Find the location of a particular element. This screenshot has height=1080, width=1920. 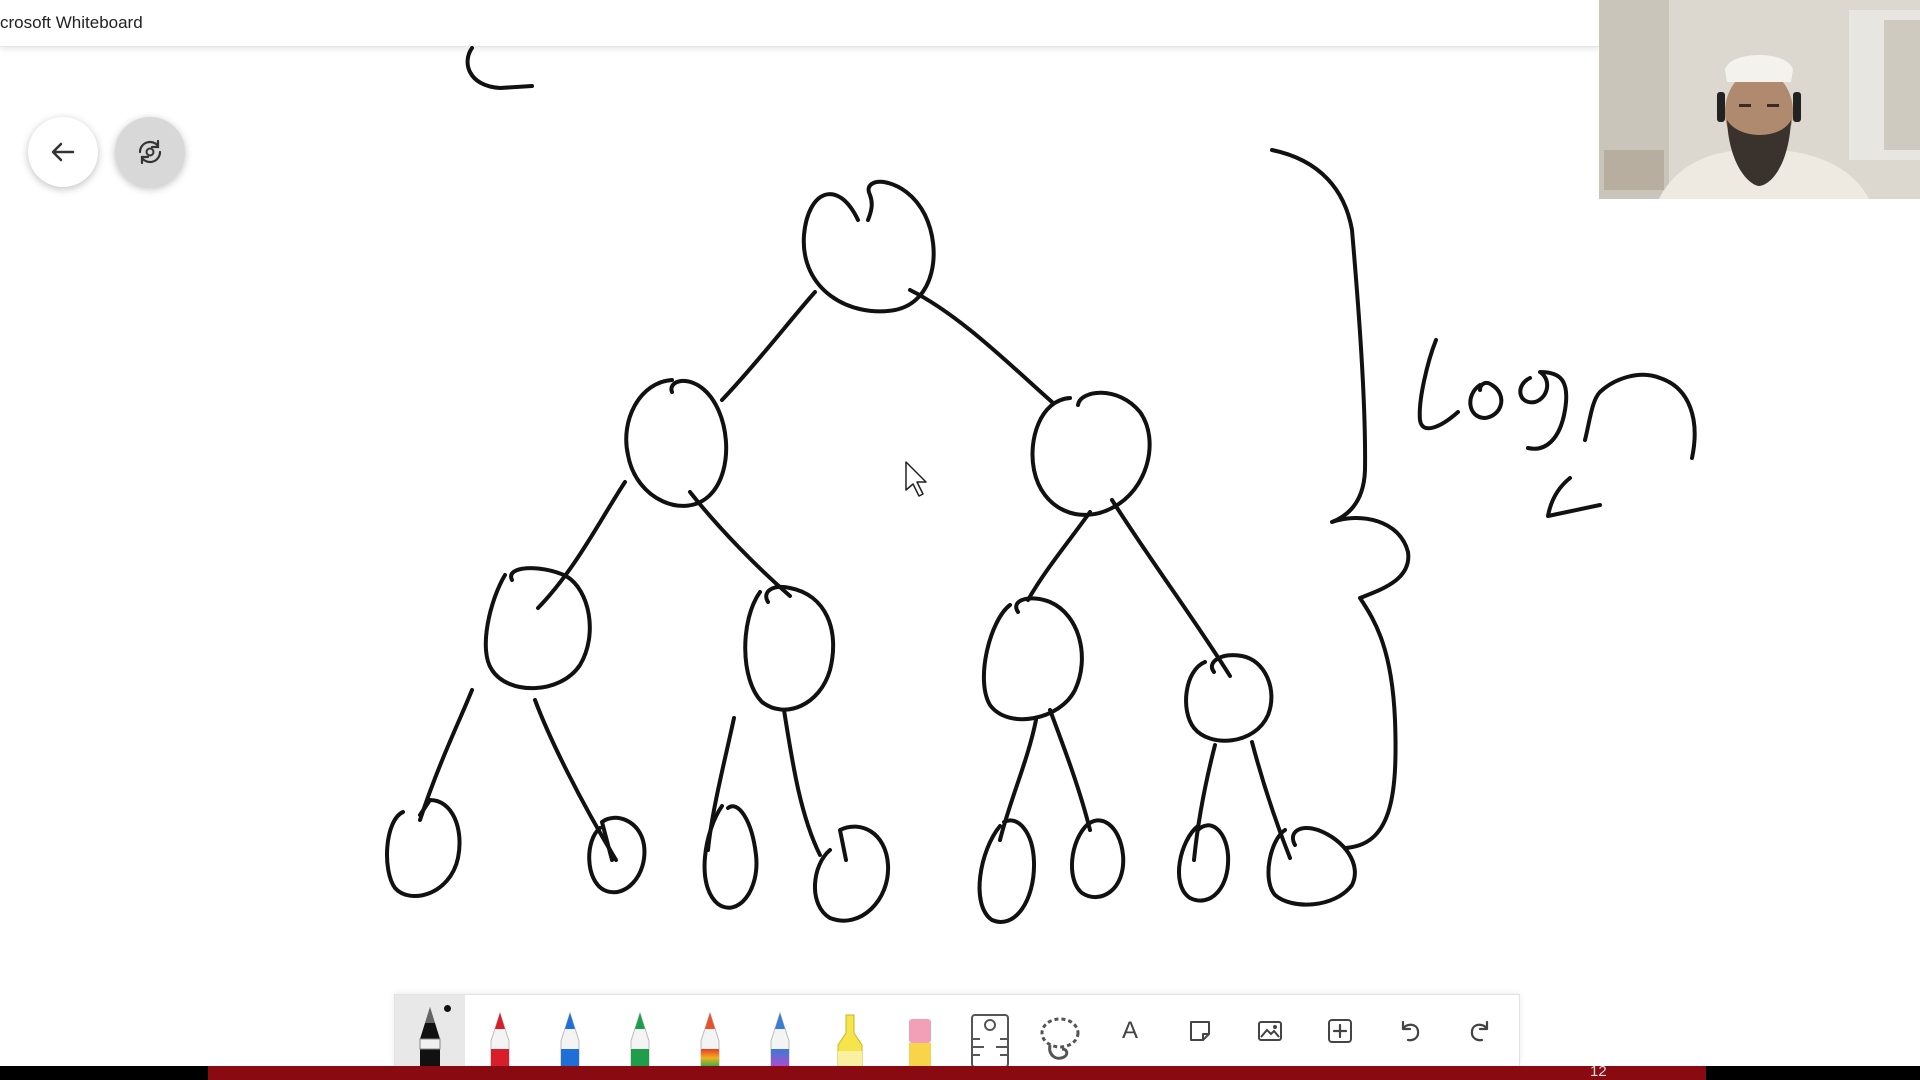

handwriting-check is located at coordinates (1574, 497).